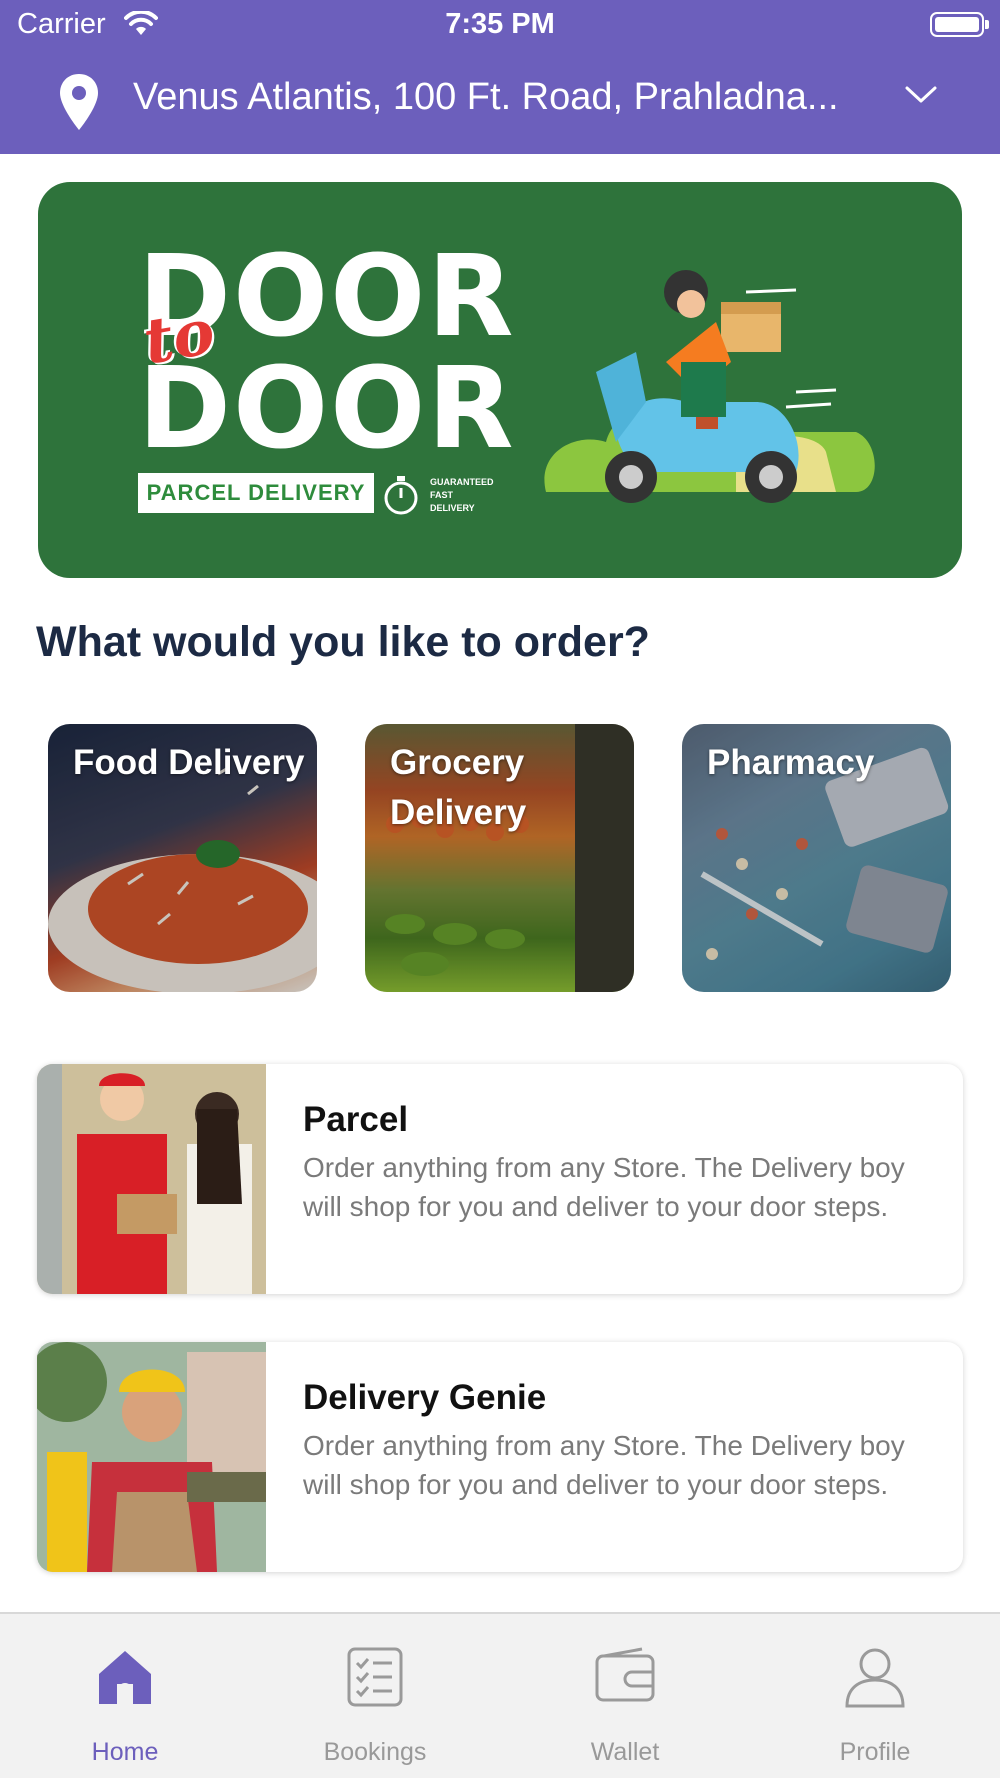 This screenshot has width=1000, height=1778. What do you see at coordinates (921, 97) in the screenshot?
I see `chevron-down-icon` at bounding box center [921, 97].